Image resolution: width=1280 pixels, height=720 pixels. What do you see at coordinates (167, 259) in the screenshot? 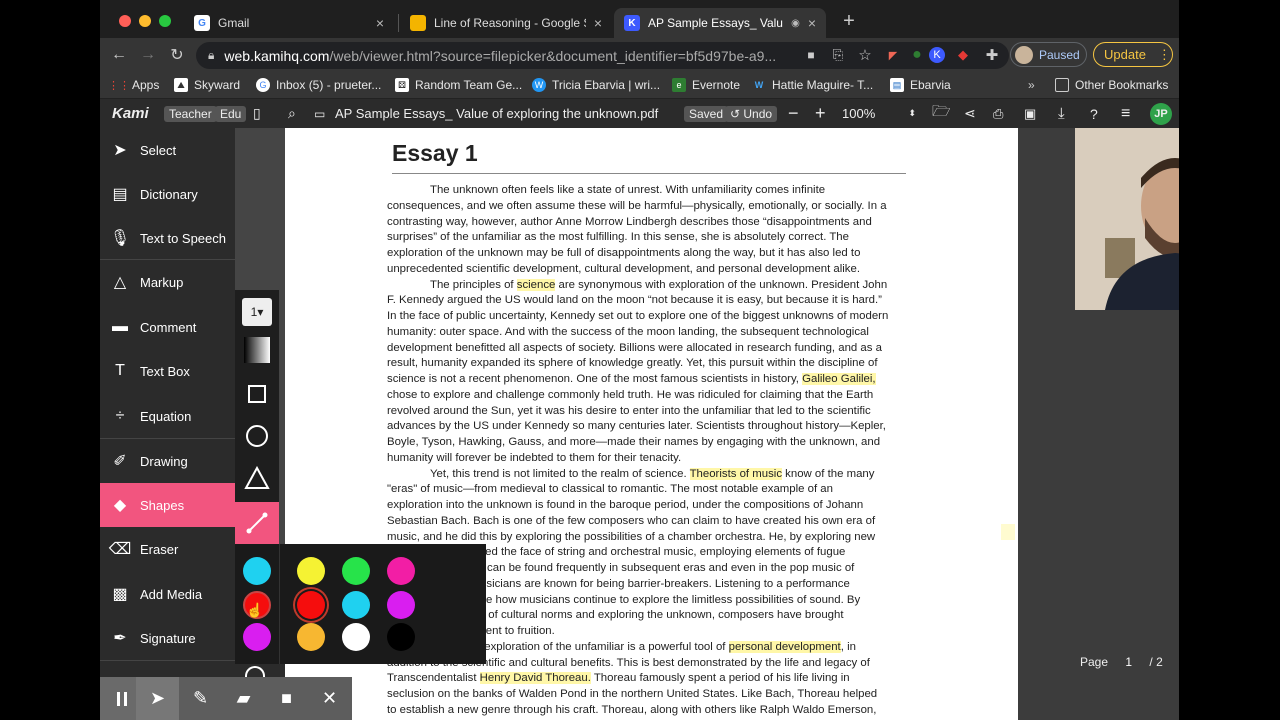
I see `sidebar-divider` at bounding box center [167, 259].